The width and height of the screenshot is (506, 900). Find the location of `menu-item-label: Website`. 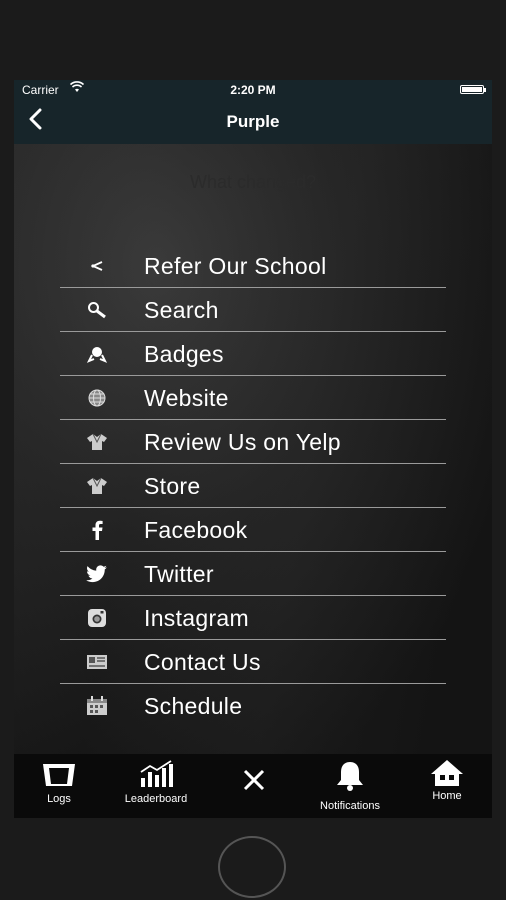

menu-item-label: Website is located at coordinates (186, 398).